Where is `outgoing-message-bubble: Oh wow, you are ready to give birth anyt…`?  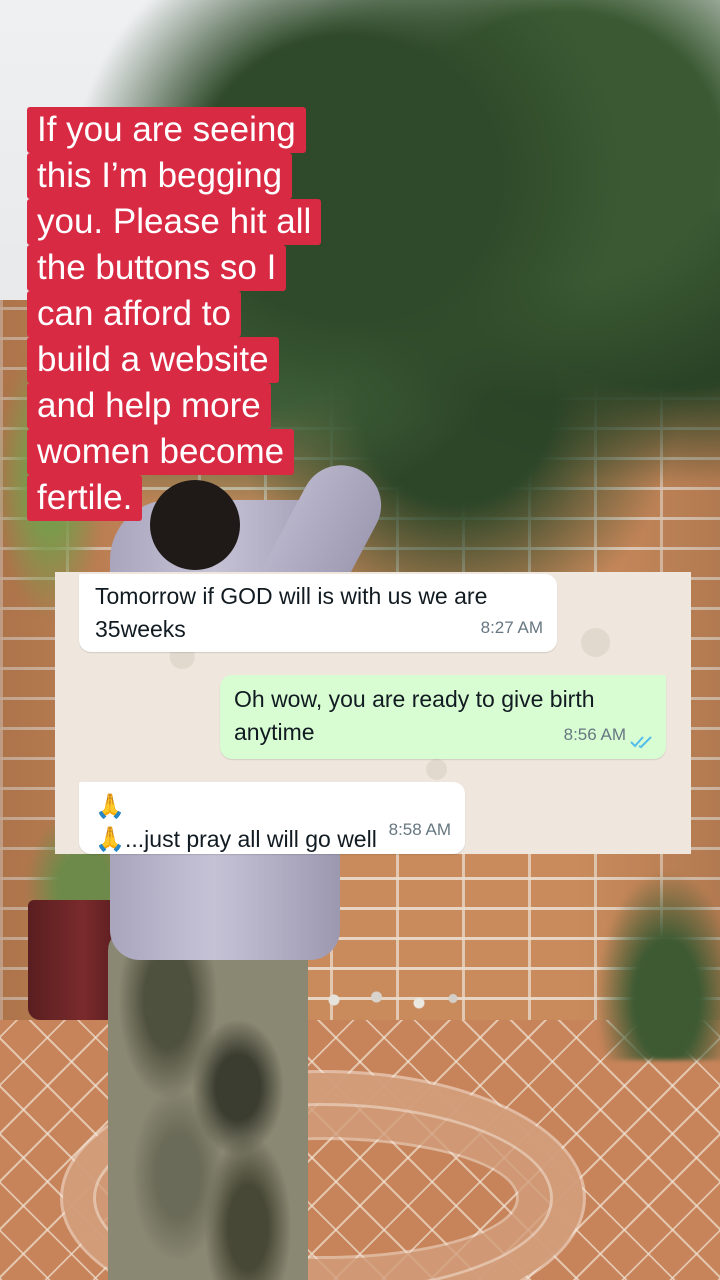 outgoing-message-bubble: Oh wow, you are ready to give birth anyt… is located at coordinates (443, 717).